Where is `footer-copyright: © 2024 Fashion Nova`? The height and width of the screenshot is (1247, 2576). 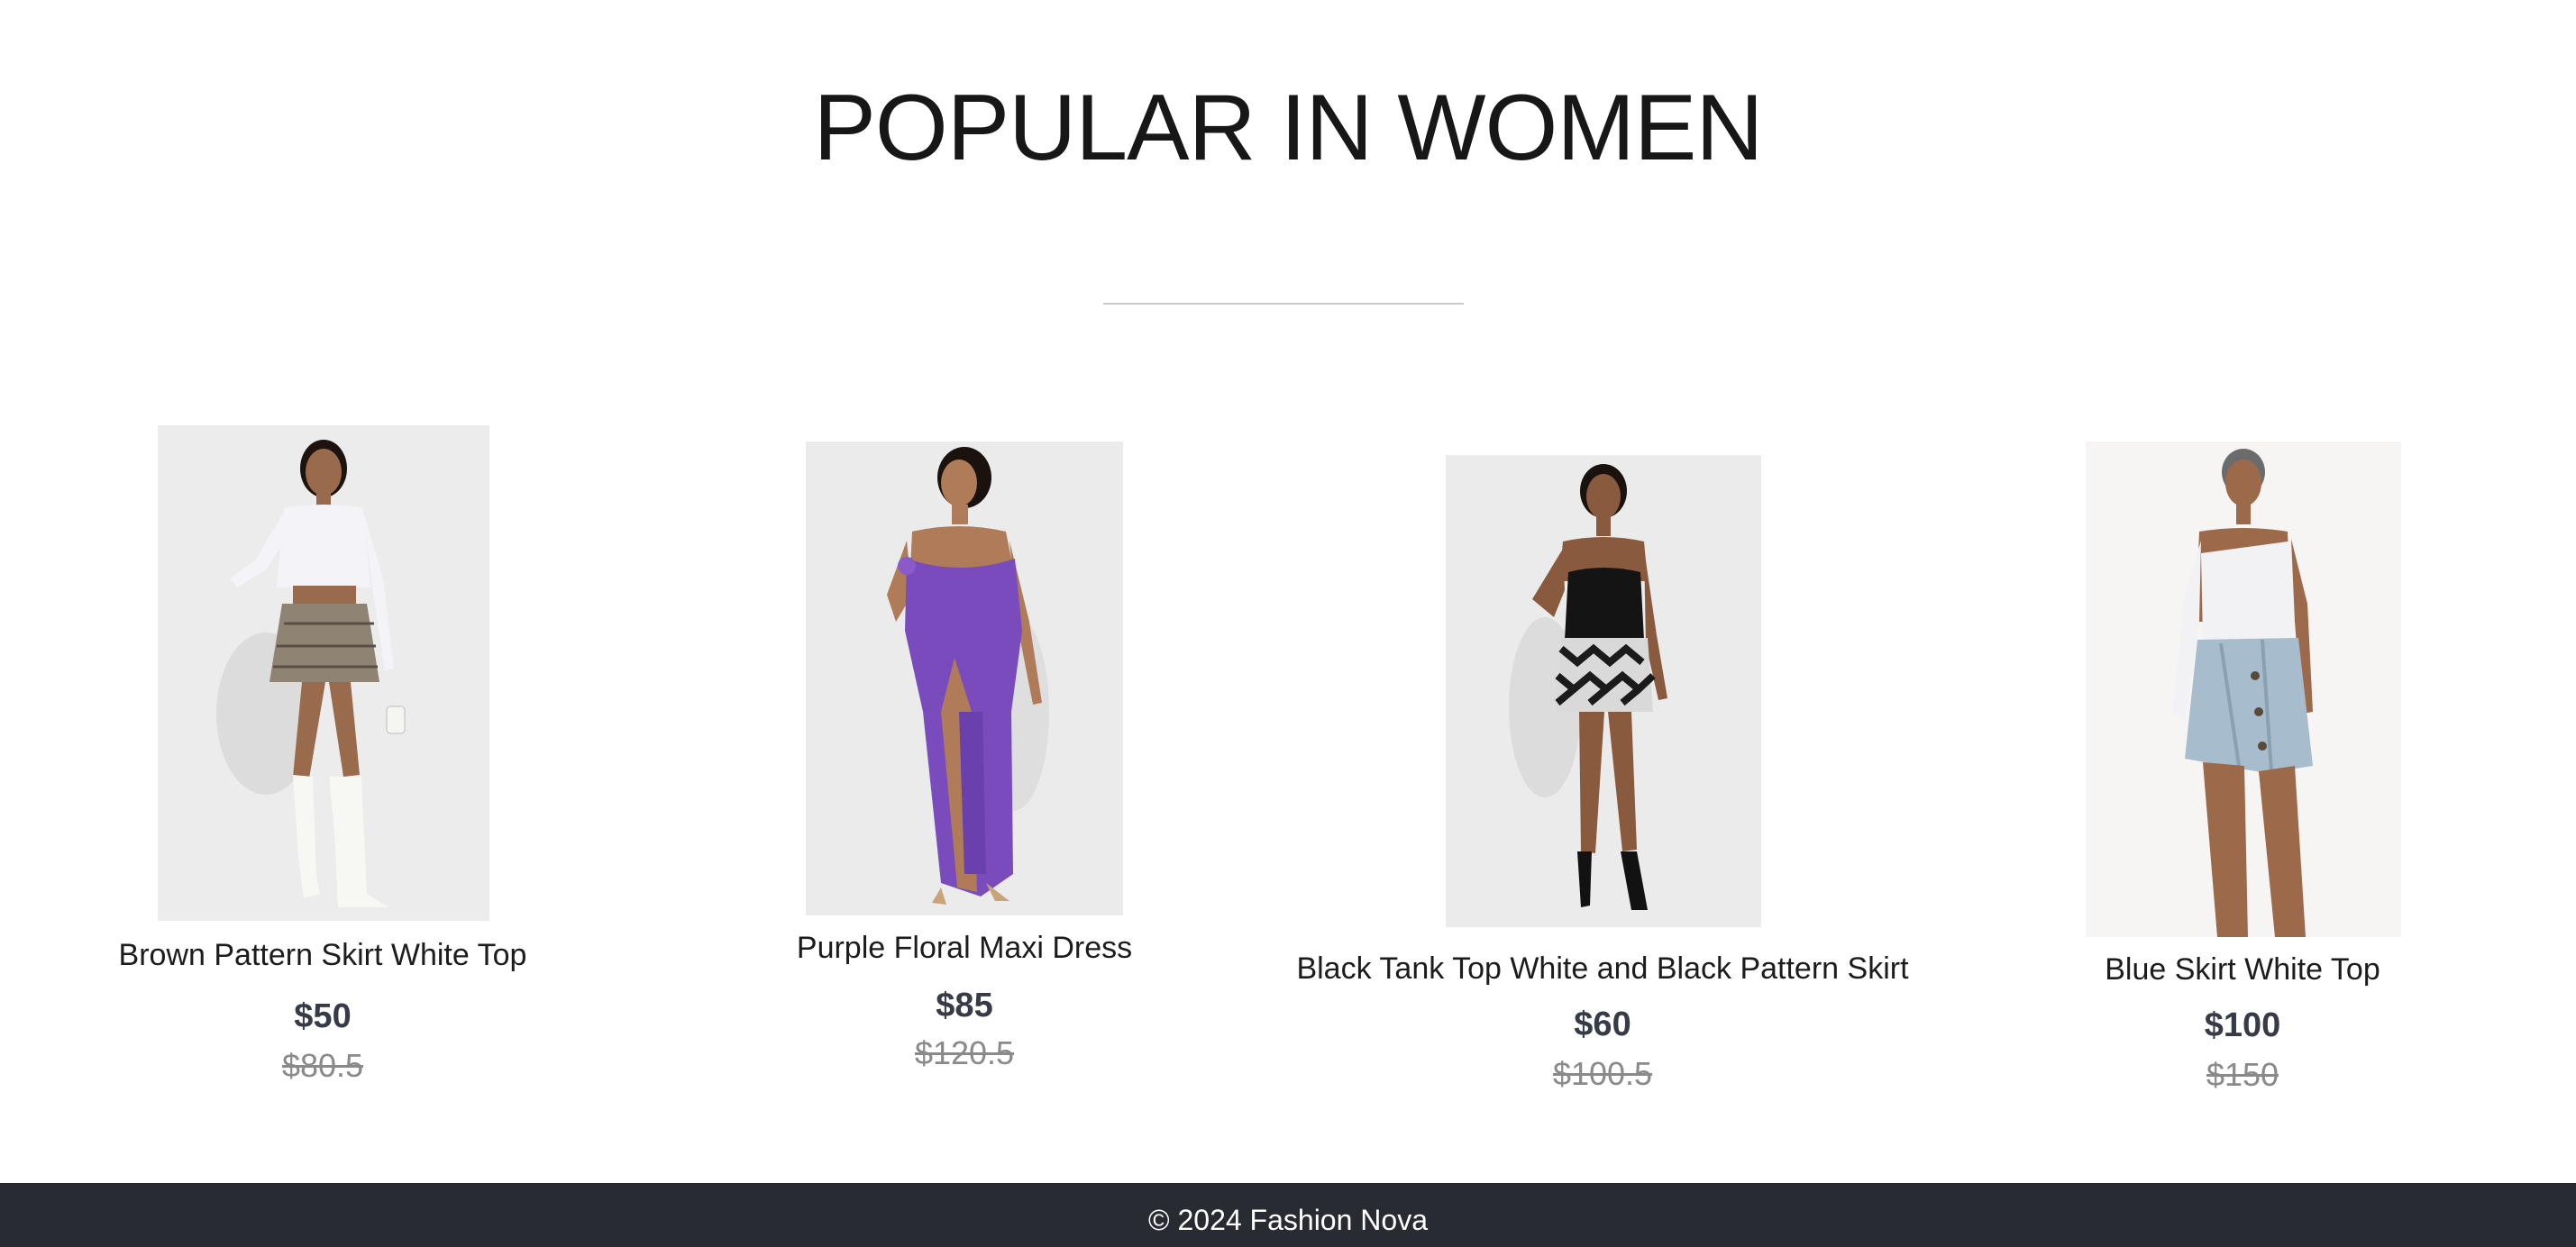 footer-copyright: © 2024 Fashion Nova is located at coordinates (1288, 1220).